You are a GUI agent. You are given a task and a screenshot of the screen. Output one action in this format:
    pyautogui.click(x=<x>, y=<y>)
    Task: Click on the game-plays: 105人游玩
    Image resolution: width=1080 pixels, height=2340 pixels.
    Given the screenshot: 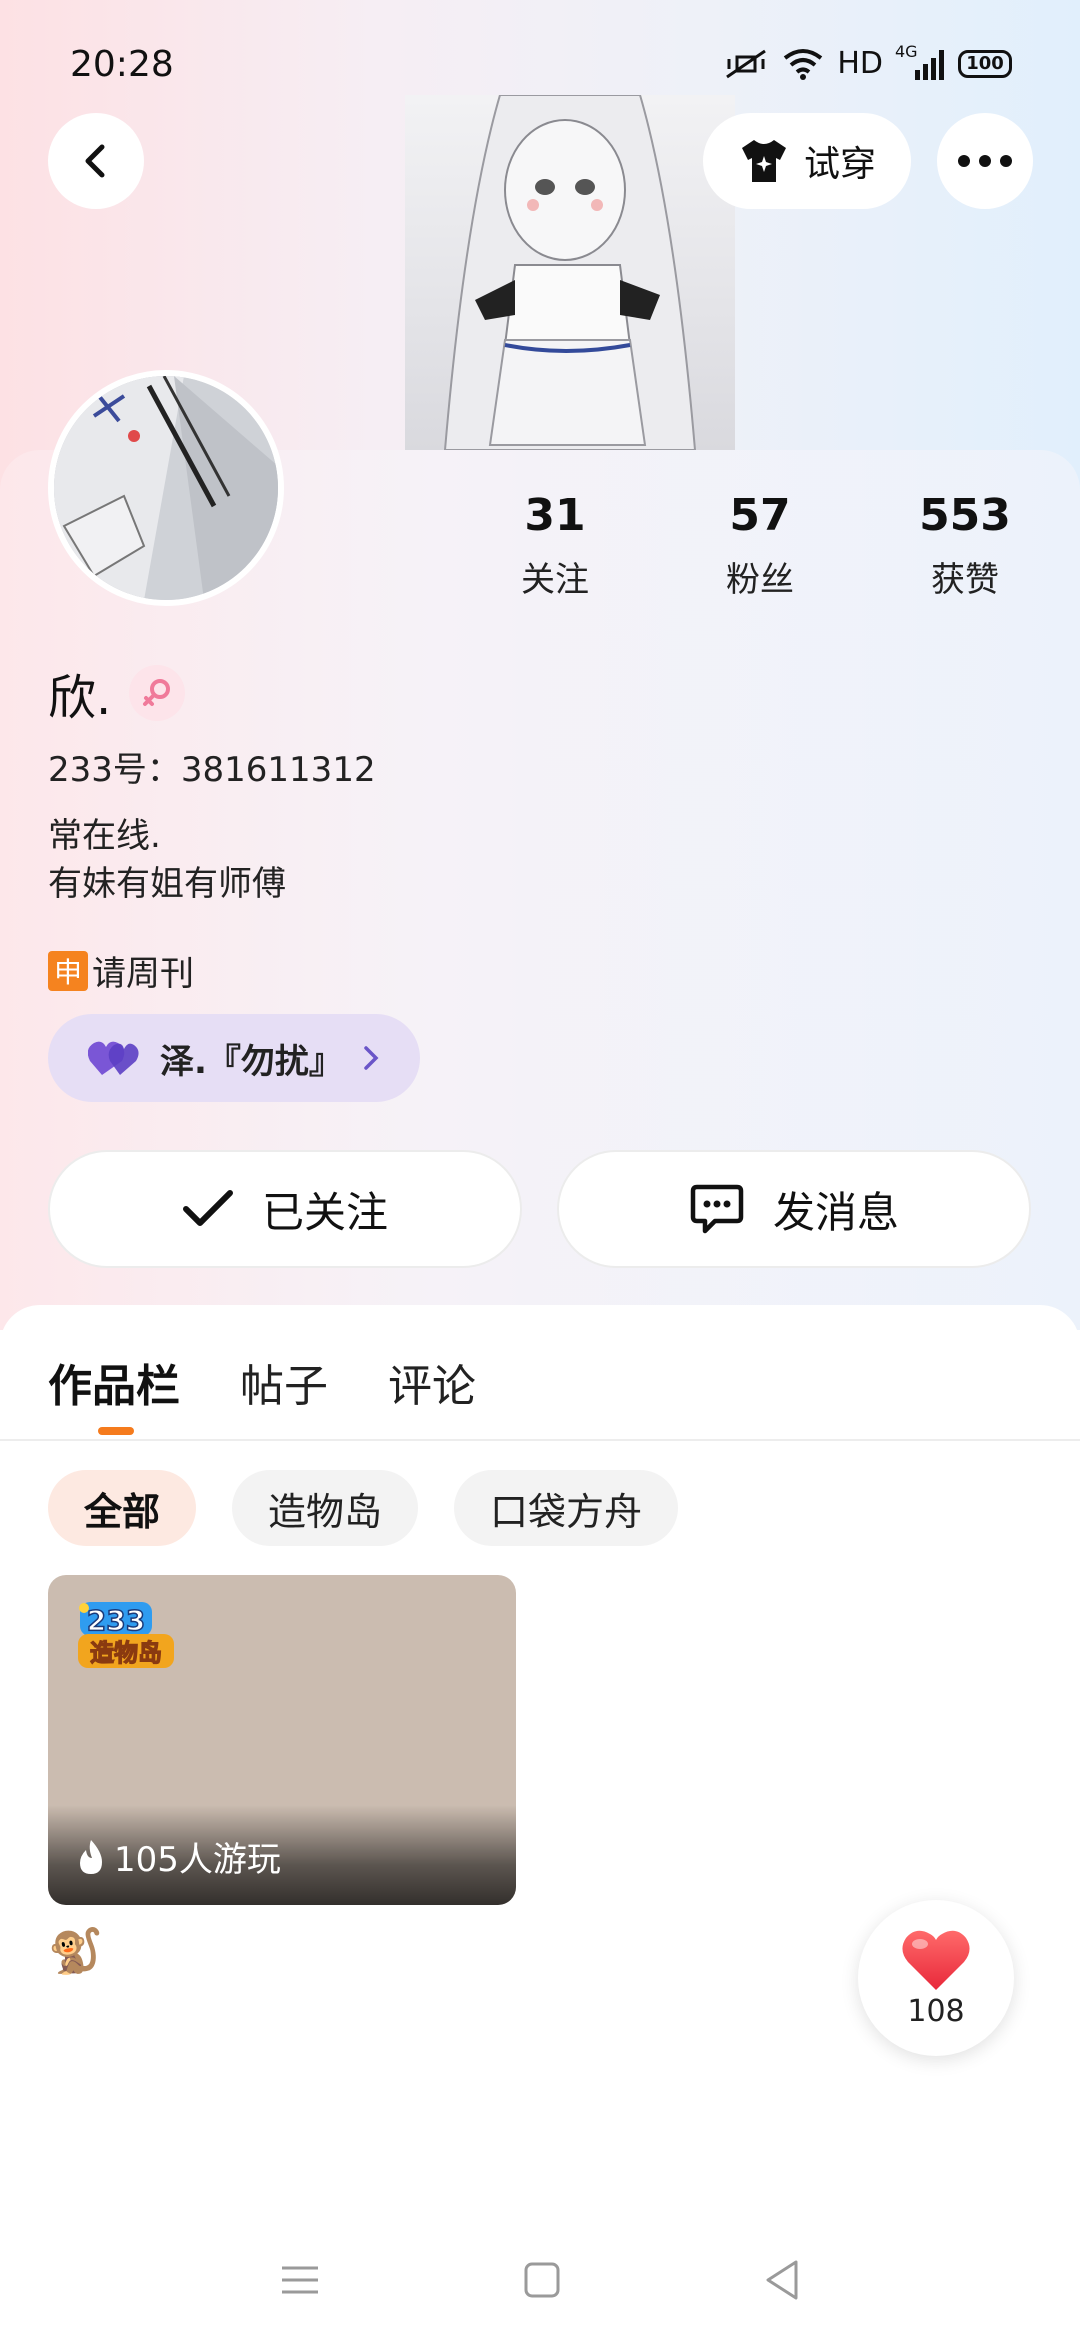 What is the action you would take?
    pyautogui.click(x=178, y=1856)
    